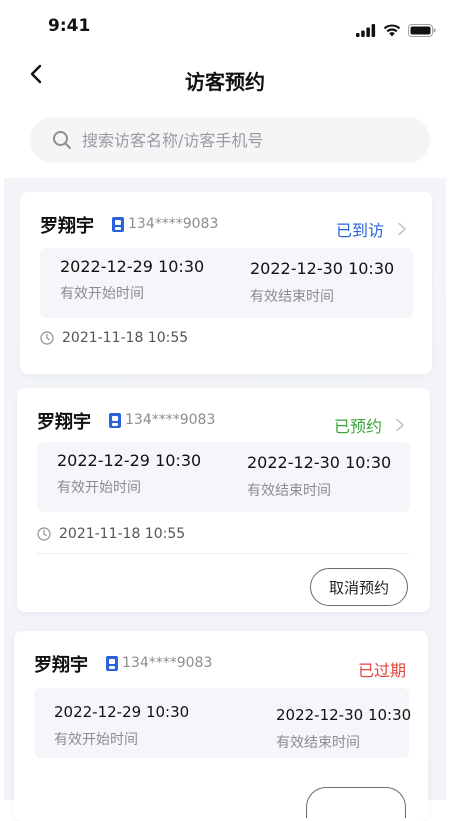 This screenshot has width=450, height=821. I want to click on status-badge: 已过期, so click(381, 670).